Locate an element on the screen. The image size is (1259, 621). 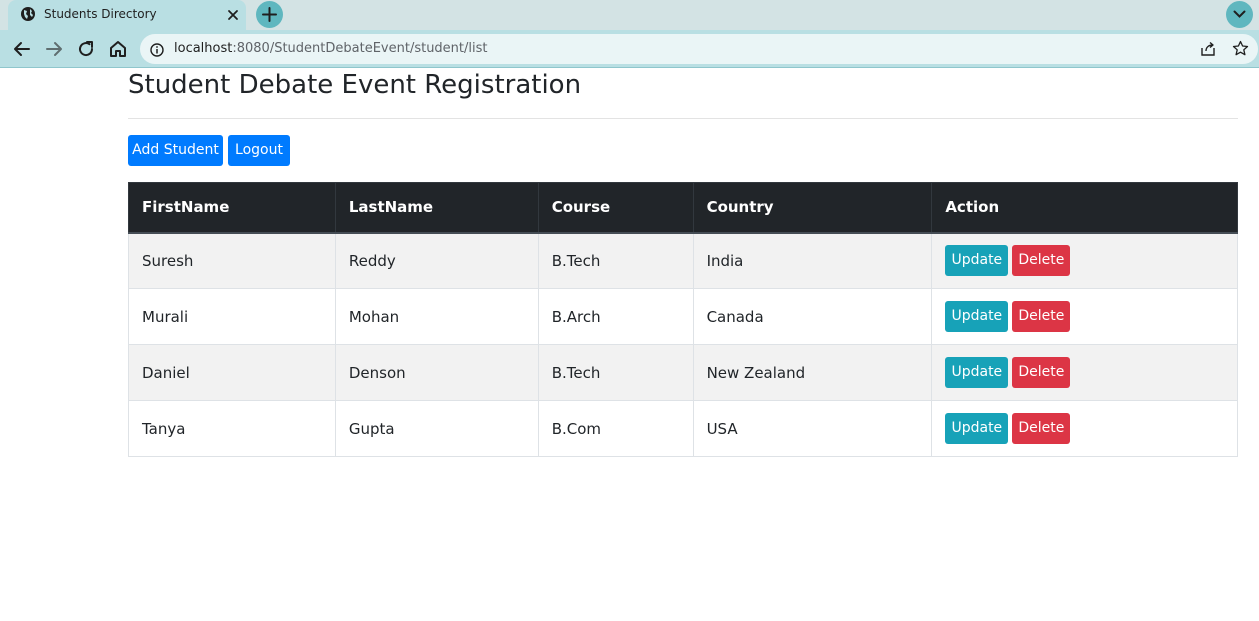
column-header-country: Country is located at coordinates (812, 208).